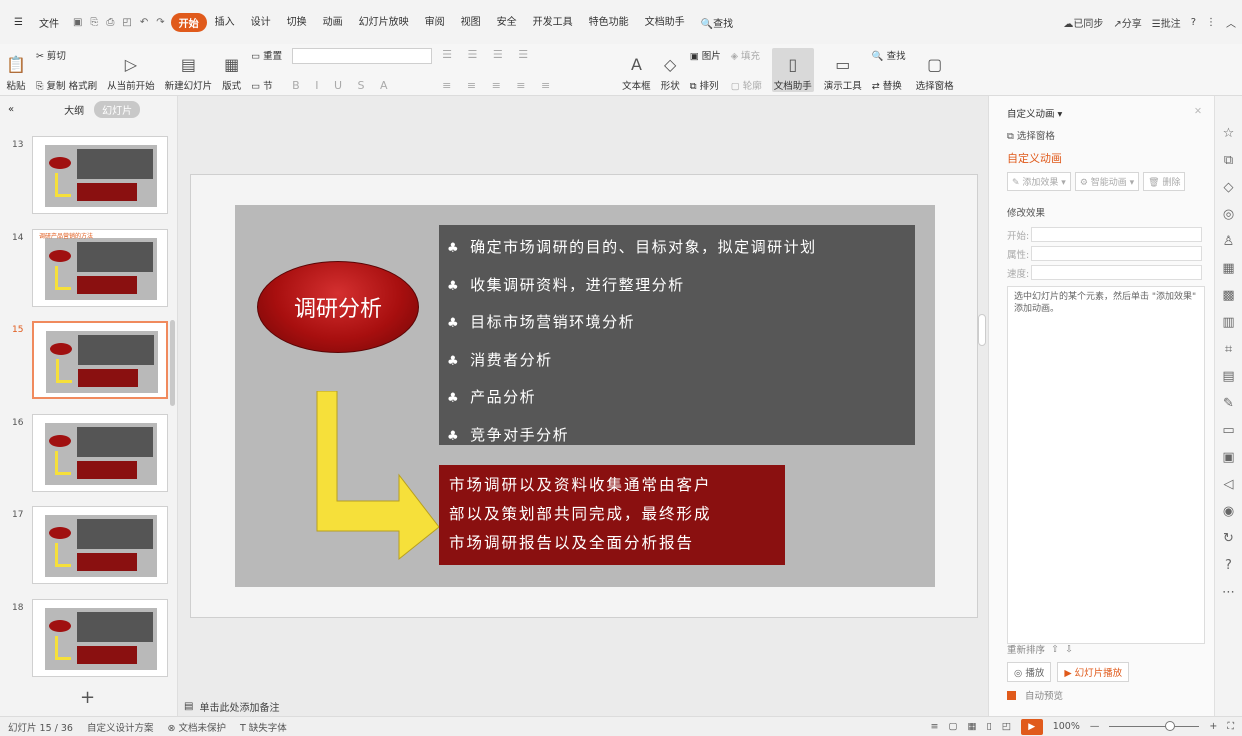 The image size is (1242, 736). What do you see at coordinates (262, 85) in the screenshot?
I see `section-button: ▭ 节` at bounding box center [262, 85].